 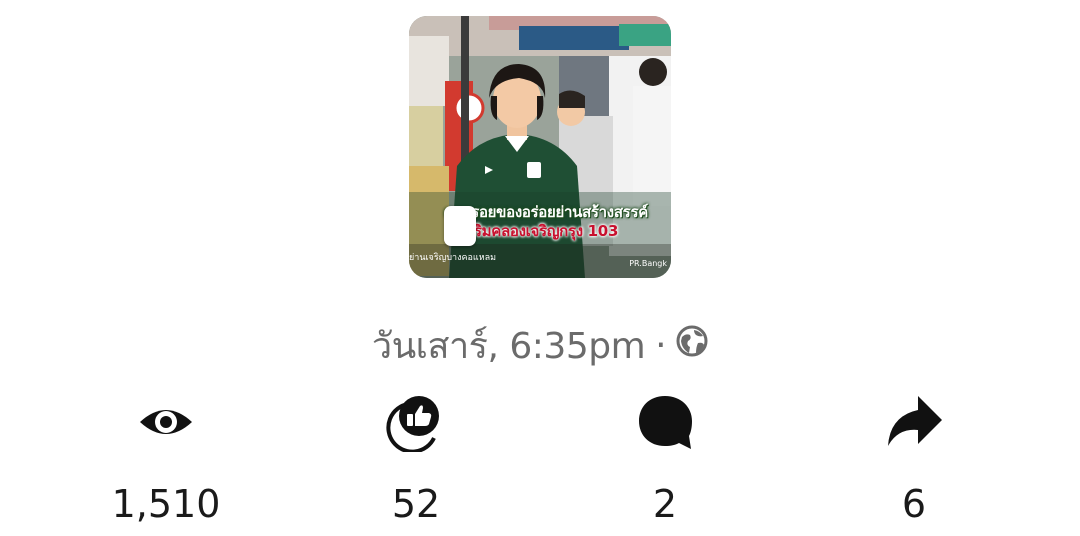 I want to click on eye-icon, so click(x=166, y=422).